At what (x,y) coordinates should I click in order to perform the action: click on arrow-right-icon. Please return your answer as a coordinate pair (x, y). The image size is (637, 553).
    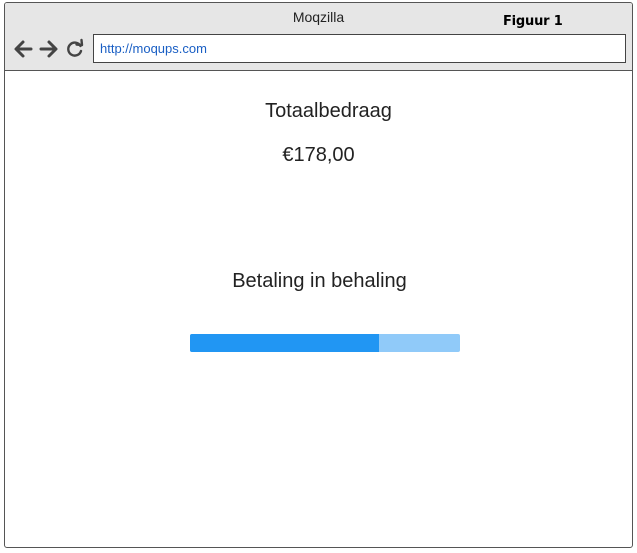
    Looking at the image, I should click on (48, 49).